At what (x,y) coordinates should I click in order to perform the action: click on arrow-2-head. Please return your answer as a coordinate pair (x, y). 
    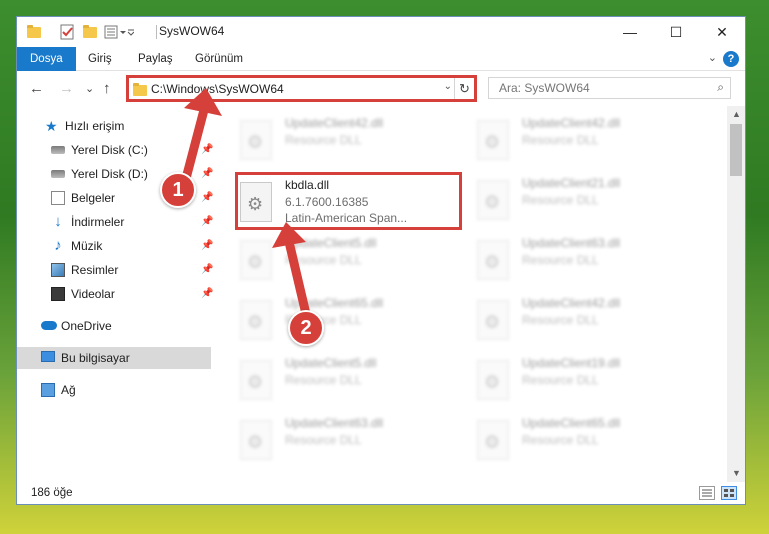
    Looking at the image, I should click on (289, 235).